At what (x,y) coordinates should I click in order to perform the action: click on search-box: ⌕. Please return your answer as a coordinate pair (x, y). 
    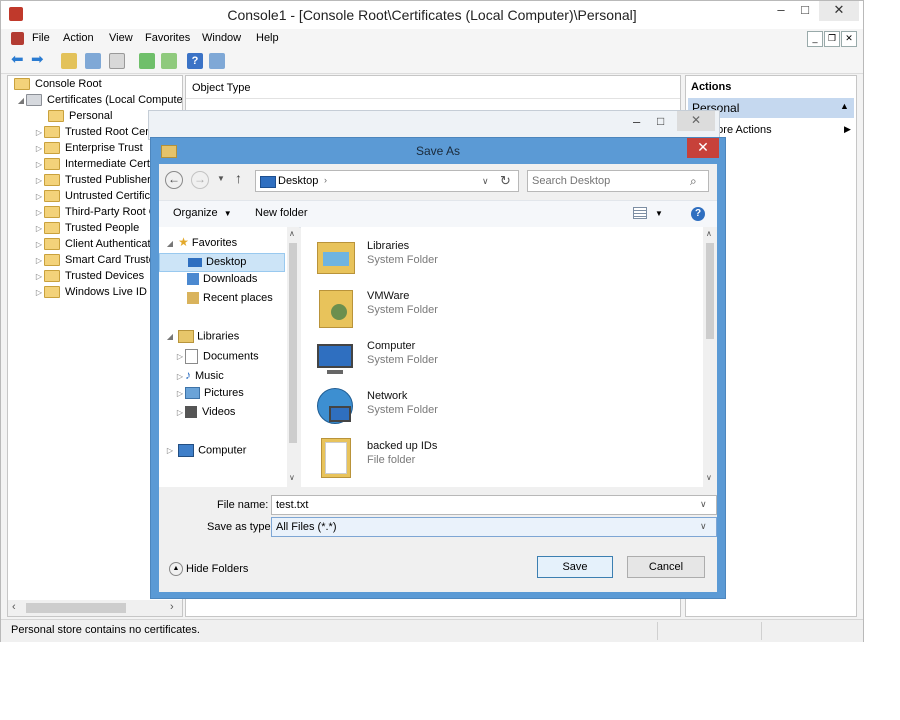
    Looking at the image, I should click on (618, 181).